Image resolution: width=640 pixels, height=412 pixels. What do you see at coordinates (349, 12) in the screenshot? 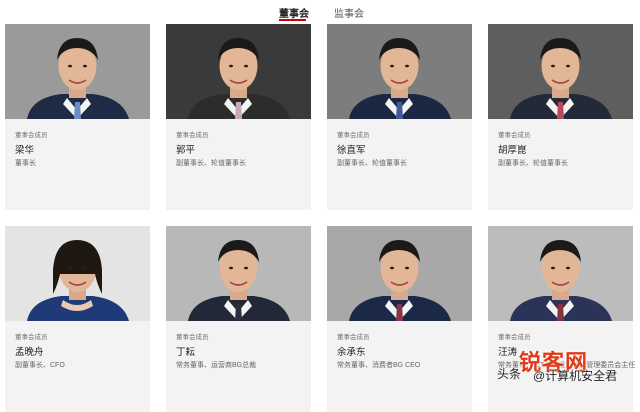
I see `tab-supervisory-board: 监事会` at bounding box center [349, 12].